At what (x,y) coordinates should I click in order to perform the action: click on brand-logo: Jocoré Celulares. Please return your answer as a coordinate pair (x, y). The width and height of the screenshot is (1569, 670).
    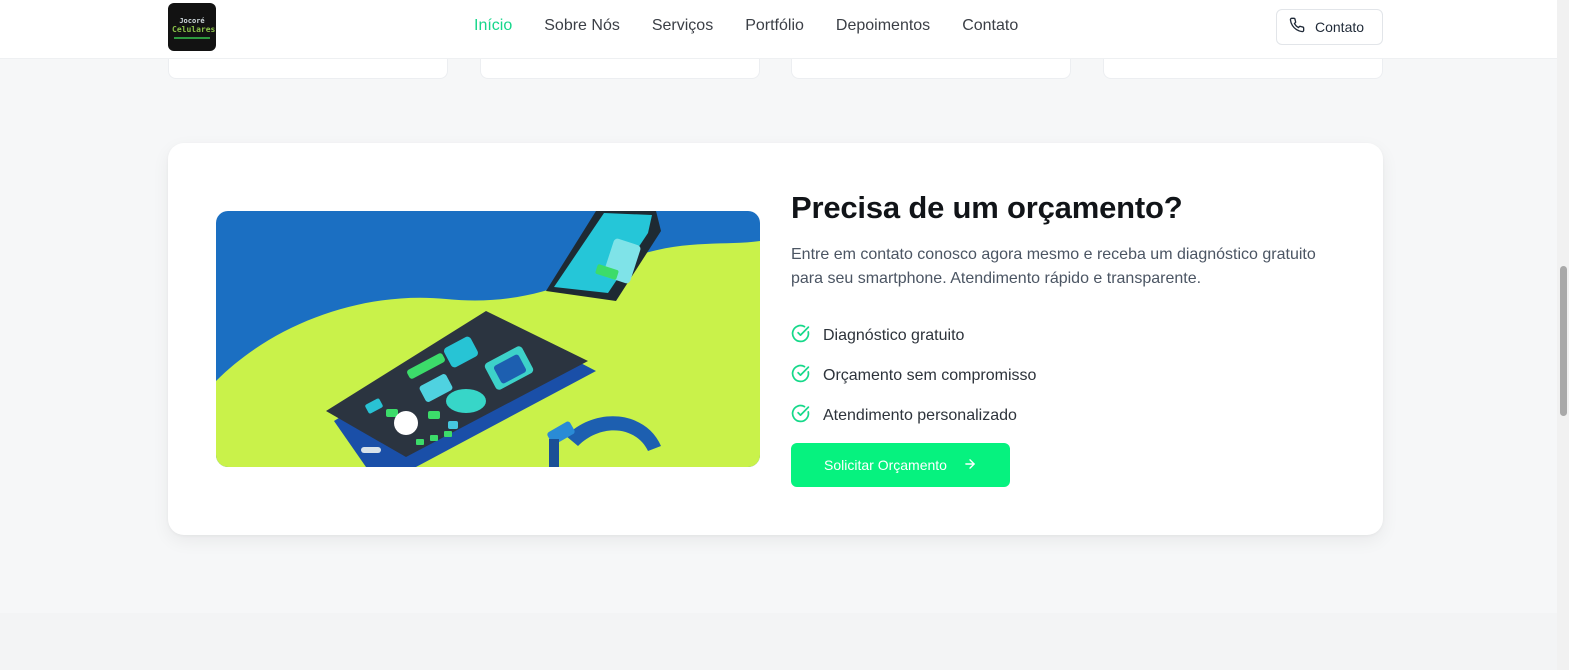
    Looking at the image, I should click on (192, 27).